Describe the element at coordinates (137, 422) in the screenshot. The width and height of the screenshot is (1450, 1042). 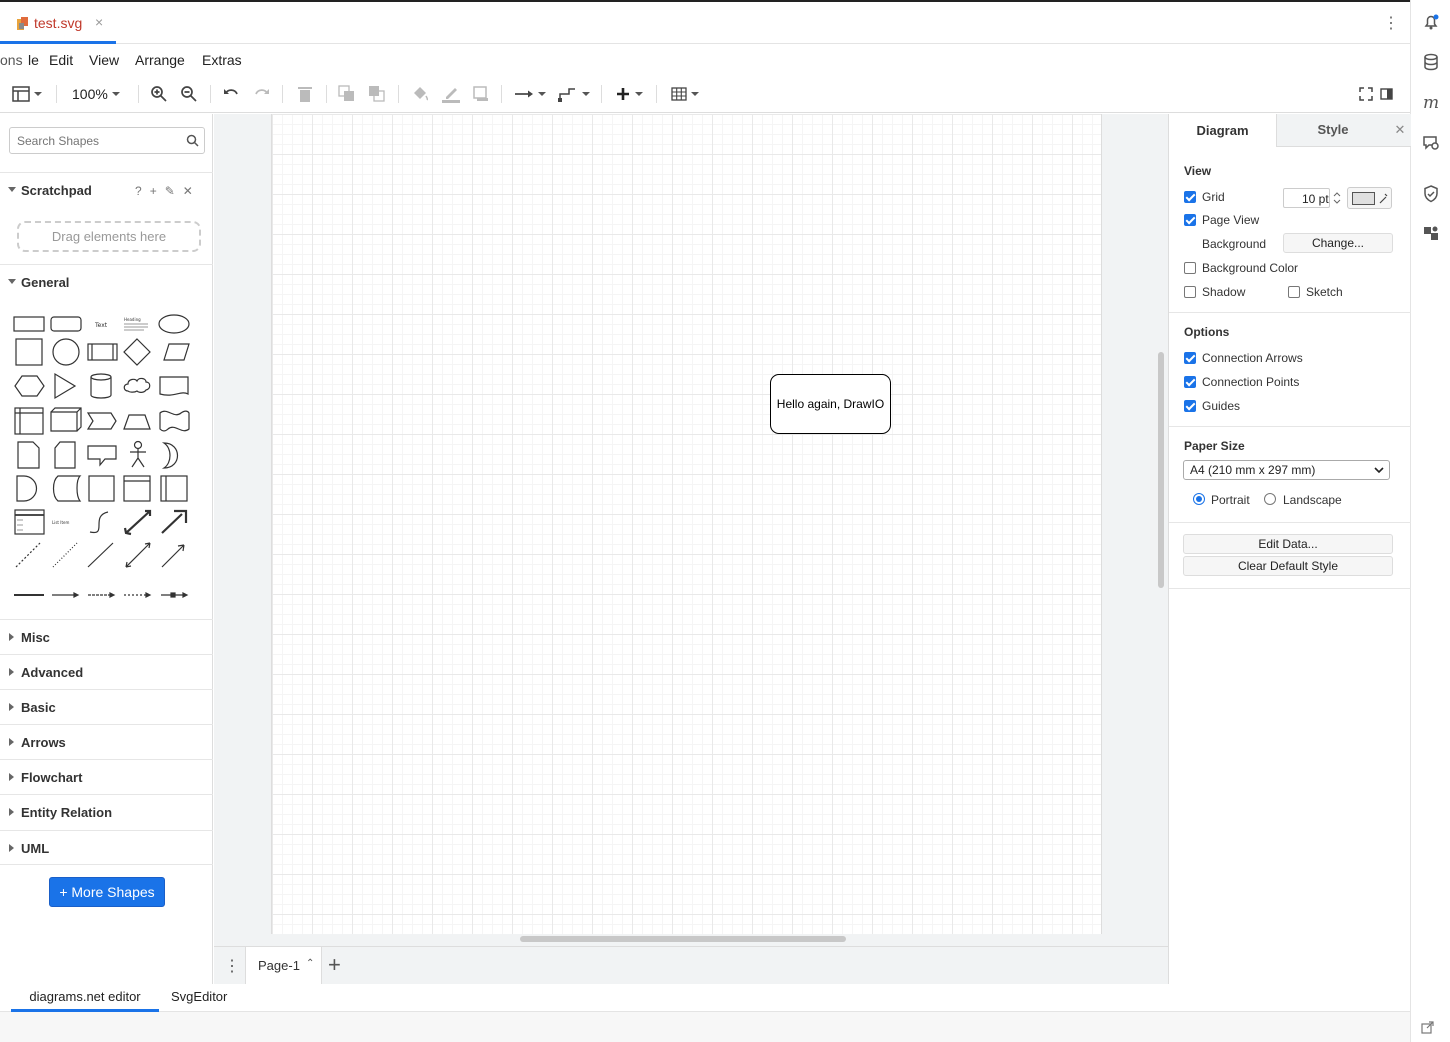
I see `shape-trapezoid` at that location.